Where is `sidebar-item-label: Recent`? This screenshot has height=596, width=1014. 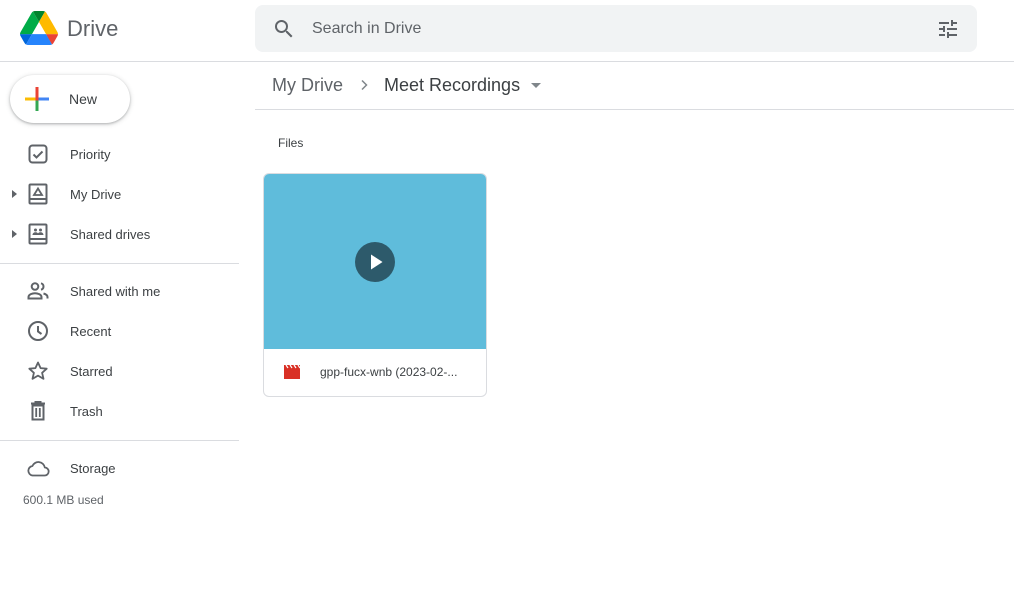
sidebar-item-label: Recent is located at coordinates (91, 331).